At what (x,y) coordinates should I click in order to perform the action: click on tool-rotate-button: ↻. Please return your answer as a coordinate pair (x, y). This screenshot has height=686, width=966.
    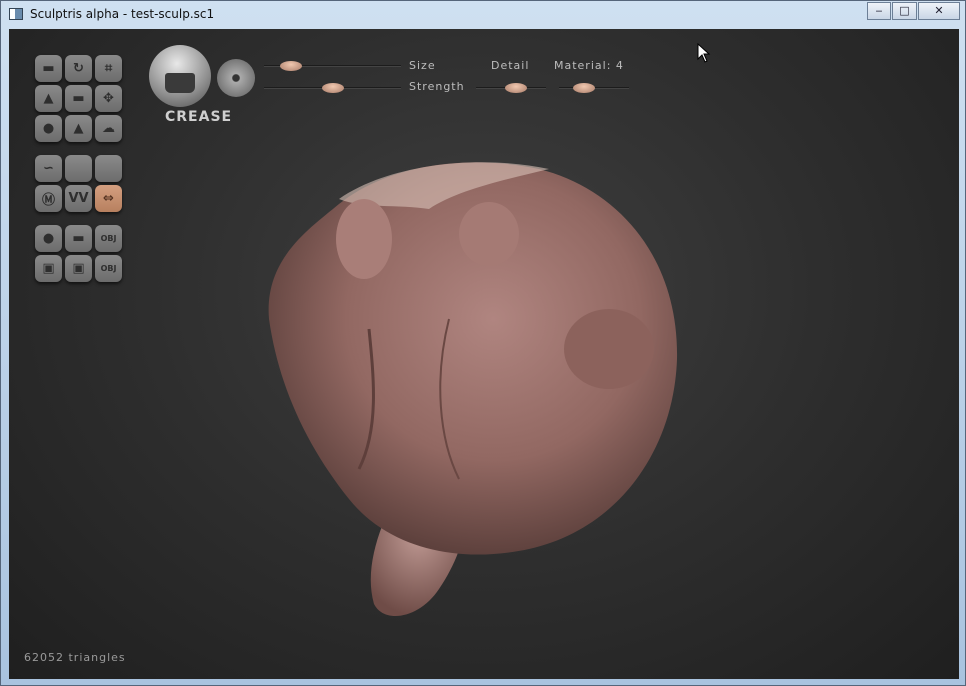
    Looking at the image, I should click on (78, 68).